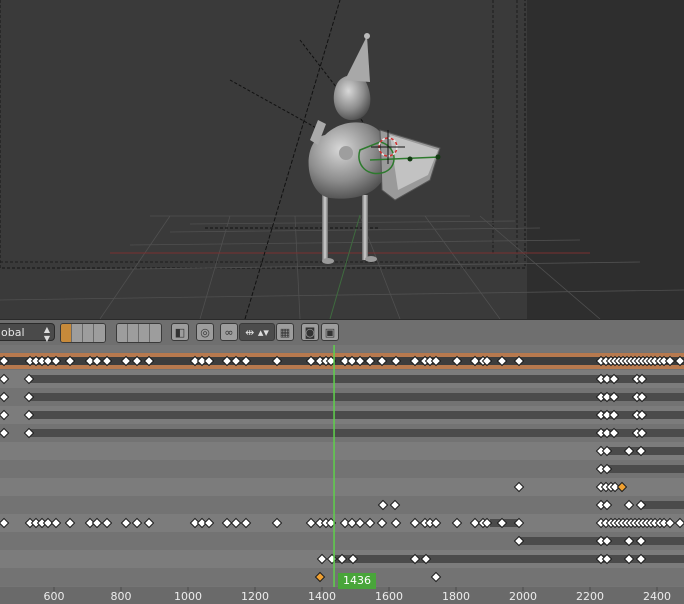  Describe the element at coordinates (456, 596) in the screenshot. I see `ruler-label-1800: 1800` at that location.